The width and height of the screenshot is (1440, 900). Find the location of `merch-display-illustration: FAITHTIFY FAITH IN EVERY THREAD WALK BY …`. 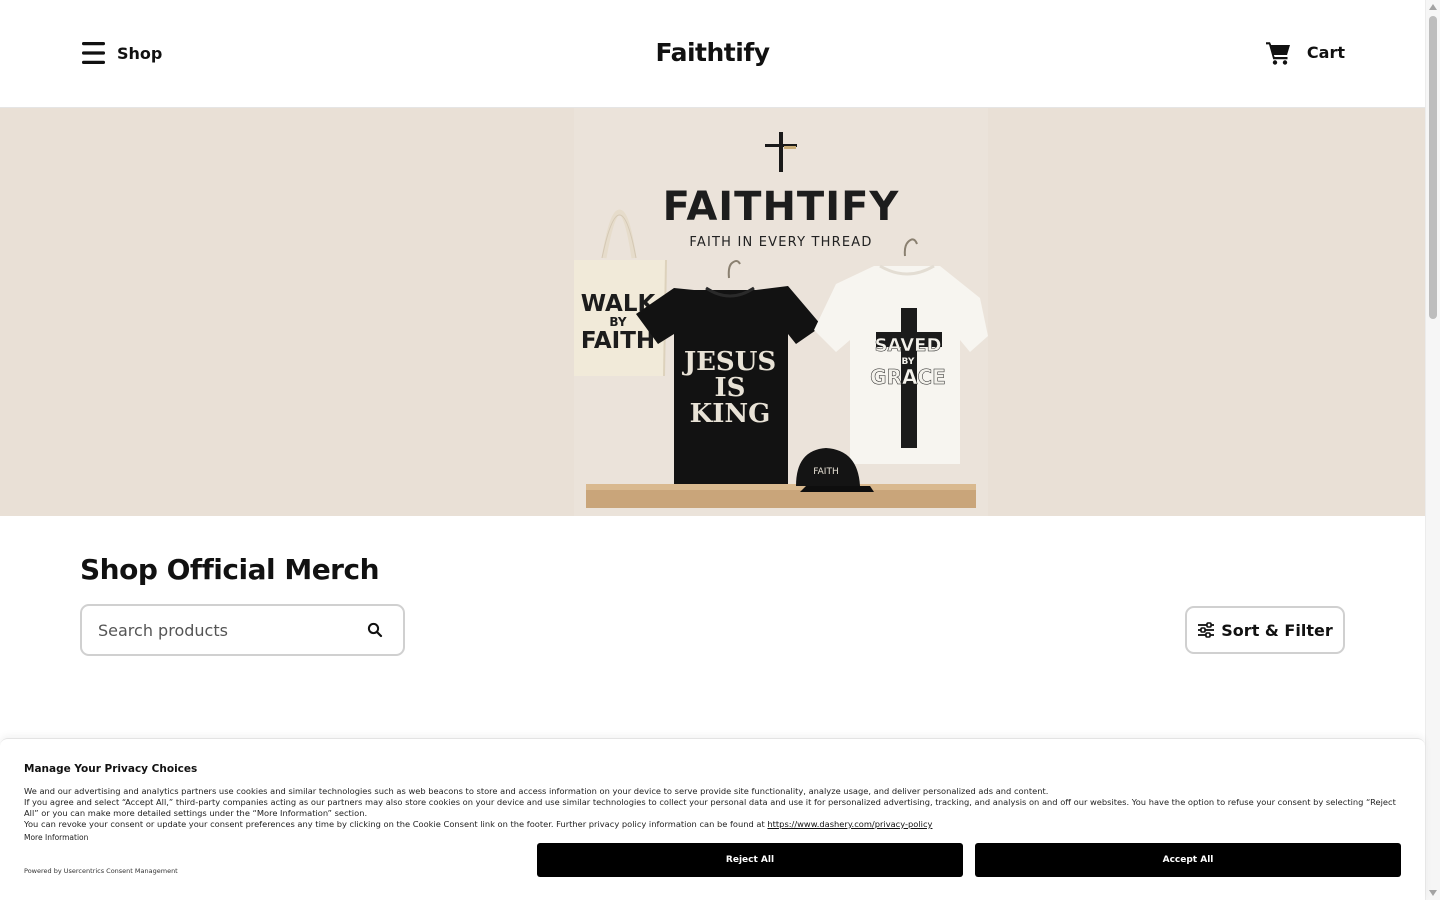

merch-display-illustration: FAITHTIFY FAITH IN EVERY THREAD WALK BY … is located at coordinates (781, 312).